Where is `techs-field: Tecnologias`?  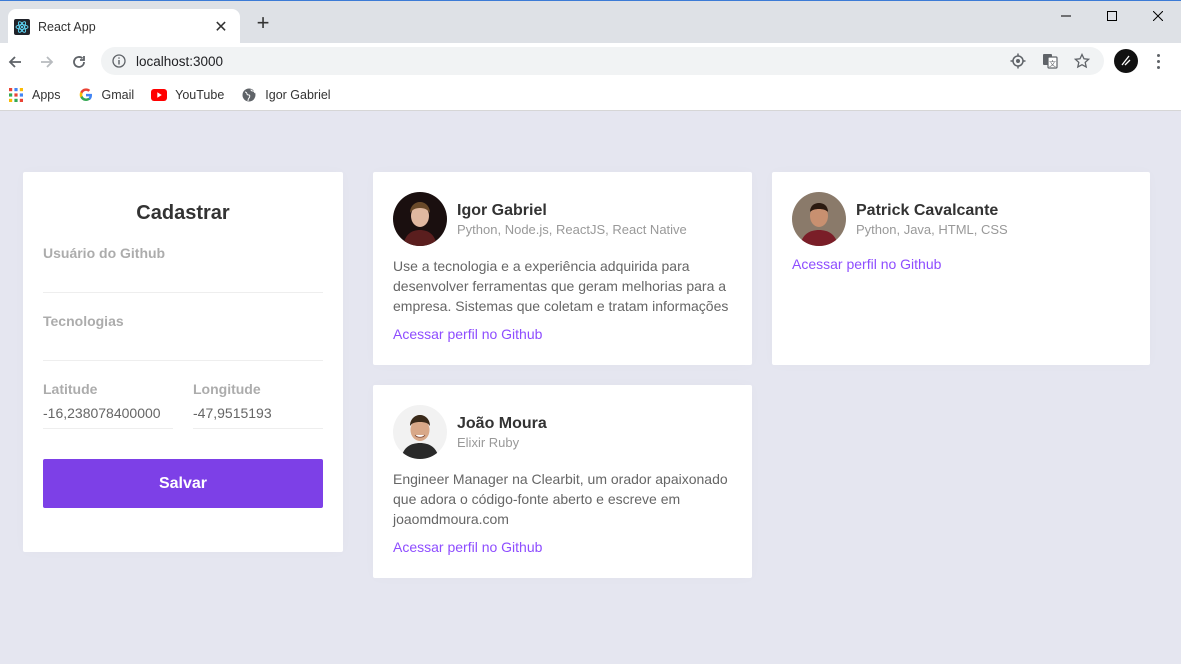
techs-field: Tecnologias is located at coordinates (183, 337).